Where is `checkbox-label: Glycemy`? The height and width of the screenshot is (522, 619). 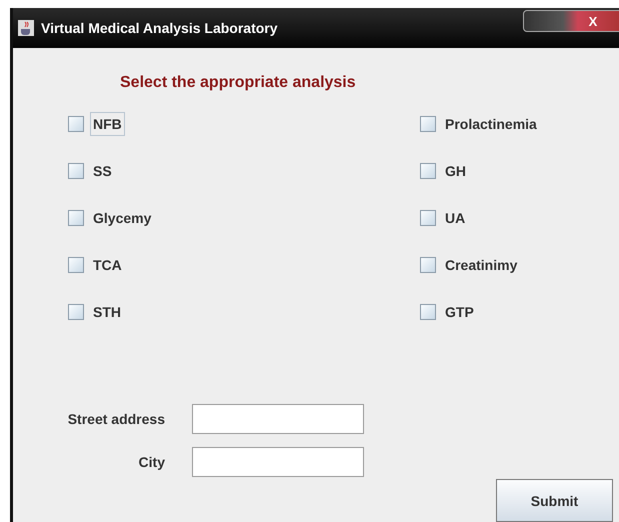
checkbox-label: Glycemy is located at coordinates (122, 218).